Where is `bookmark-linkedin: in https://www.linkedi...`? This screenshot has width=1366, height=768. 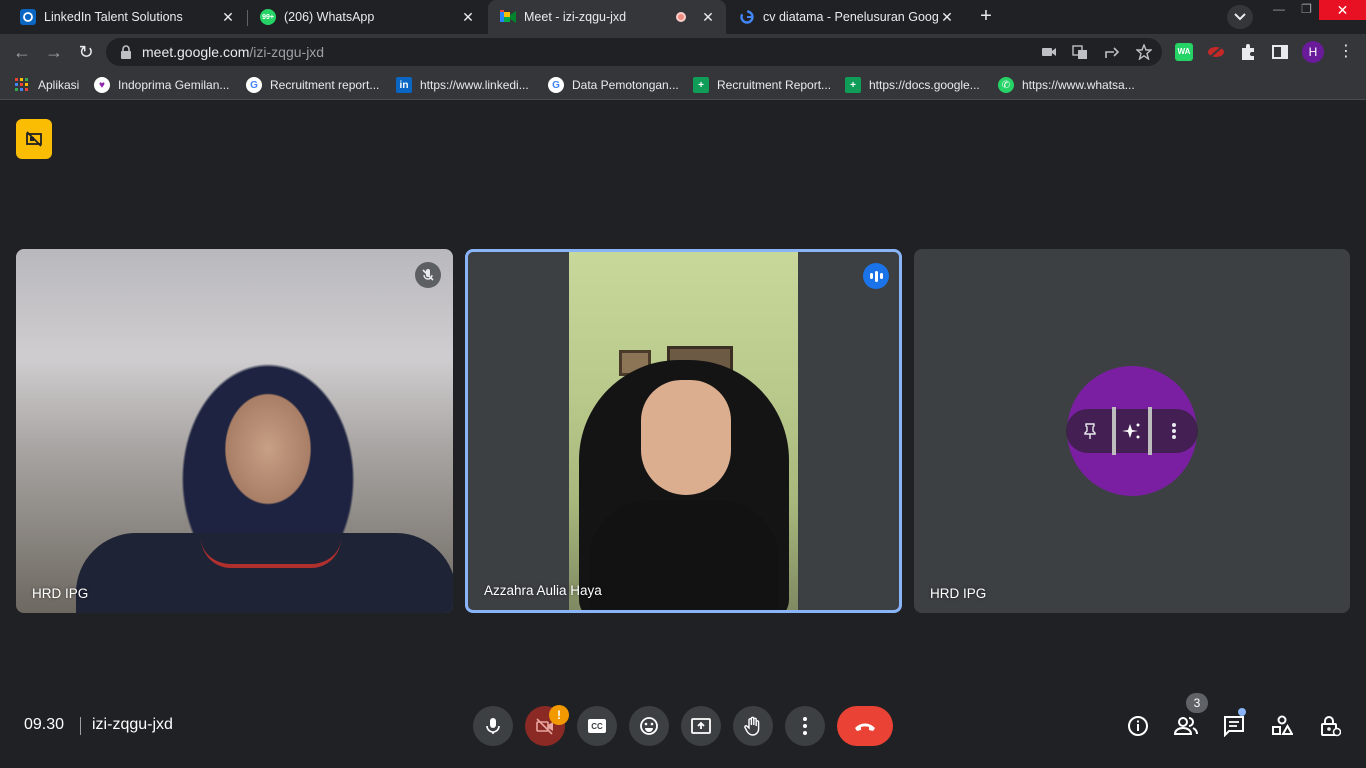 bookmark-linkedin: in https://www.linkedi... is located at coordinates (462, 85).